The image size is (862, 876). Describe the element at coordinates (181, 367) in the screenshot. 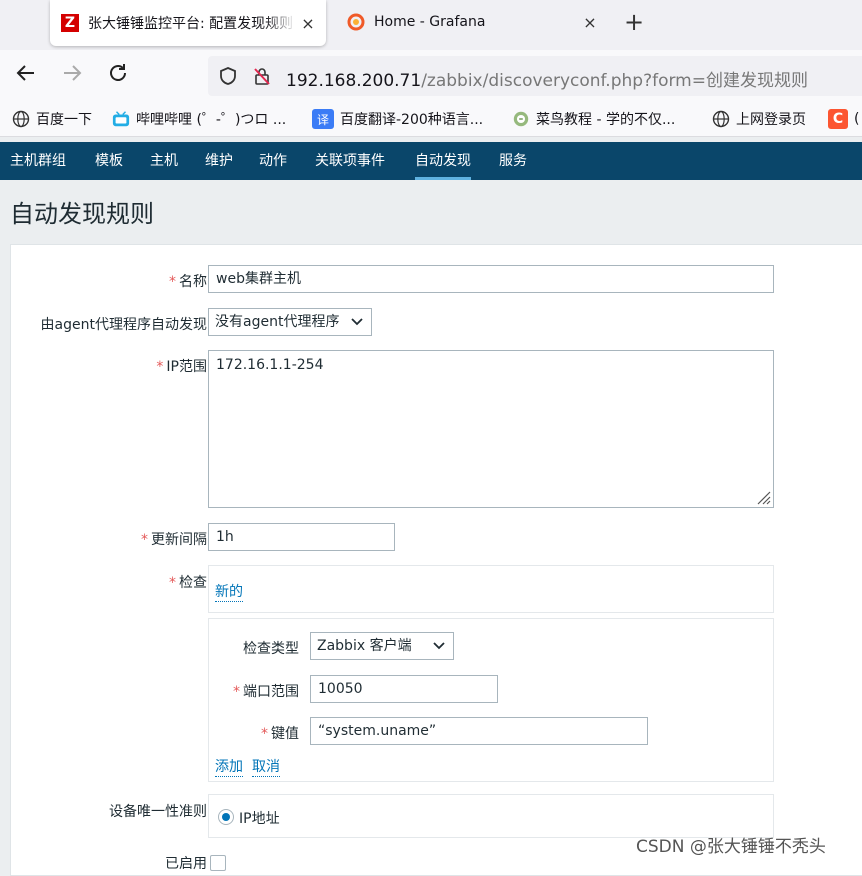

I see `ip-range-label: * IP范围` at that location.